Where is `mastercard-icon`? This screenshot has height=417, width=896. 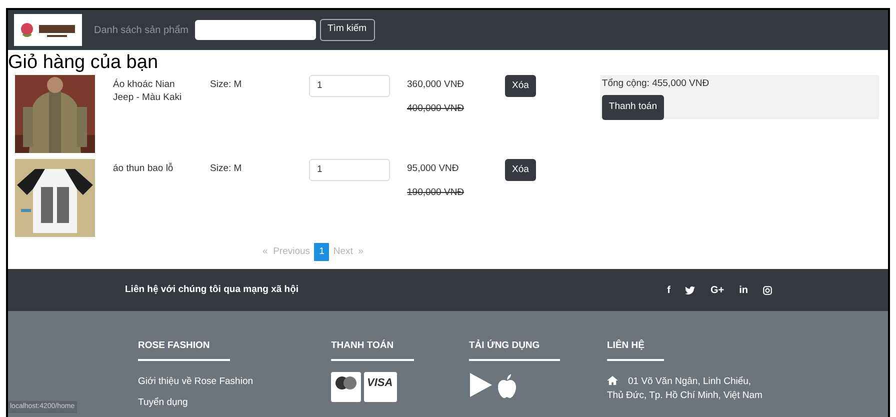
mastercard-icon is located at coordinates (346, 387).